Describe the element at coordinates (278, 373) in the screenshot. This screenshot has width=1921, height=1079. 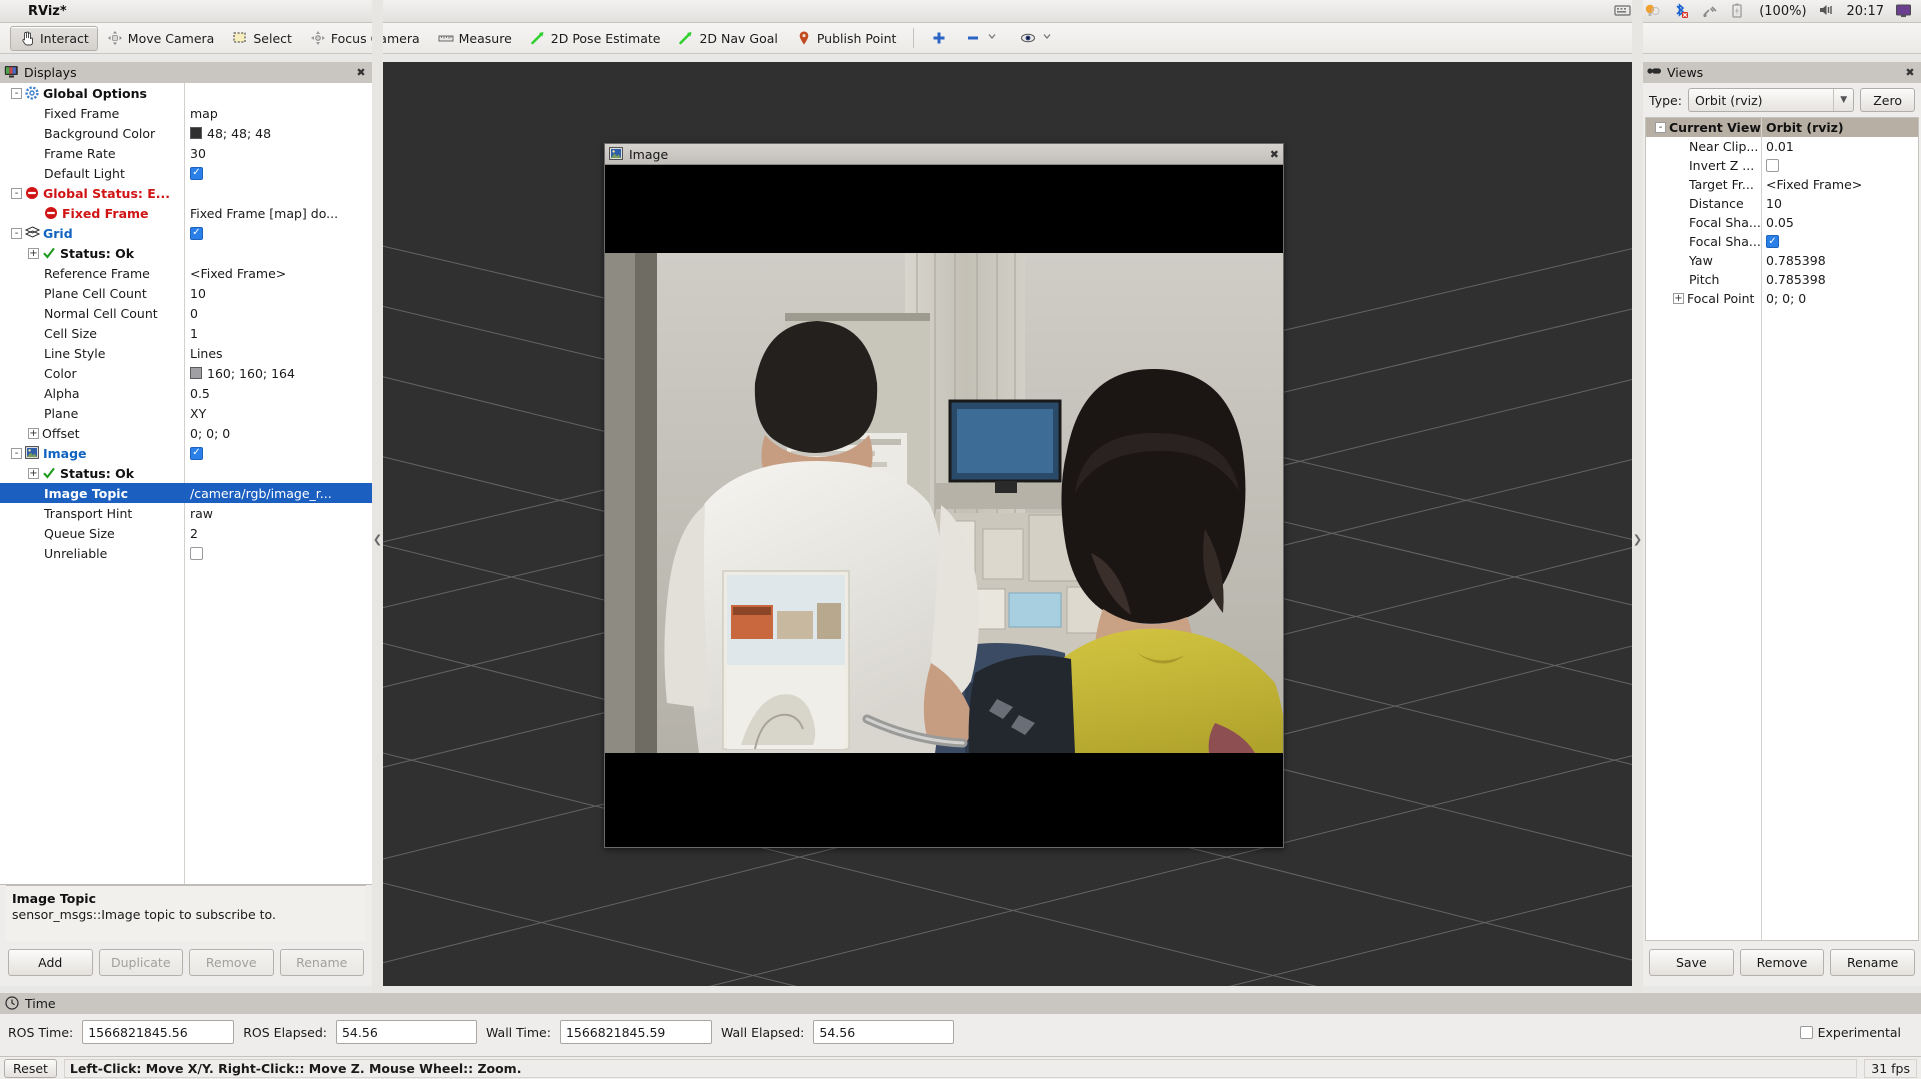
I see `display-row-value-cell: 160; 160; 164` at that location.